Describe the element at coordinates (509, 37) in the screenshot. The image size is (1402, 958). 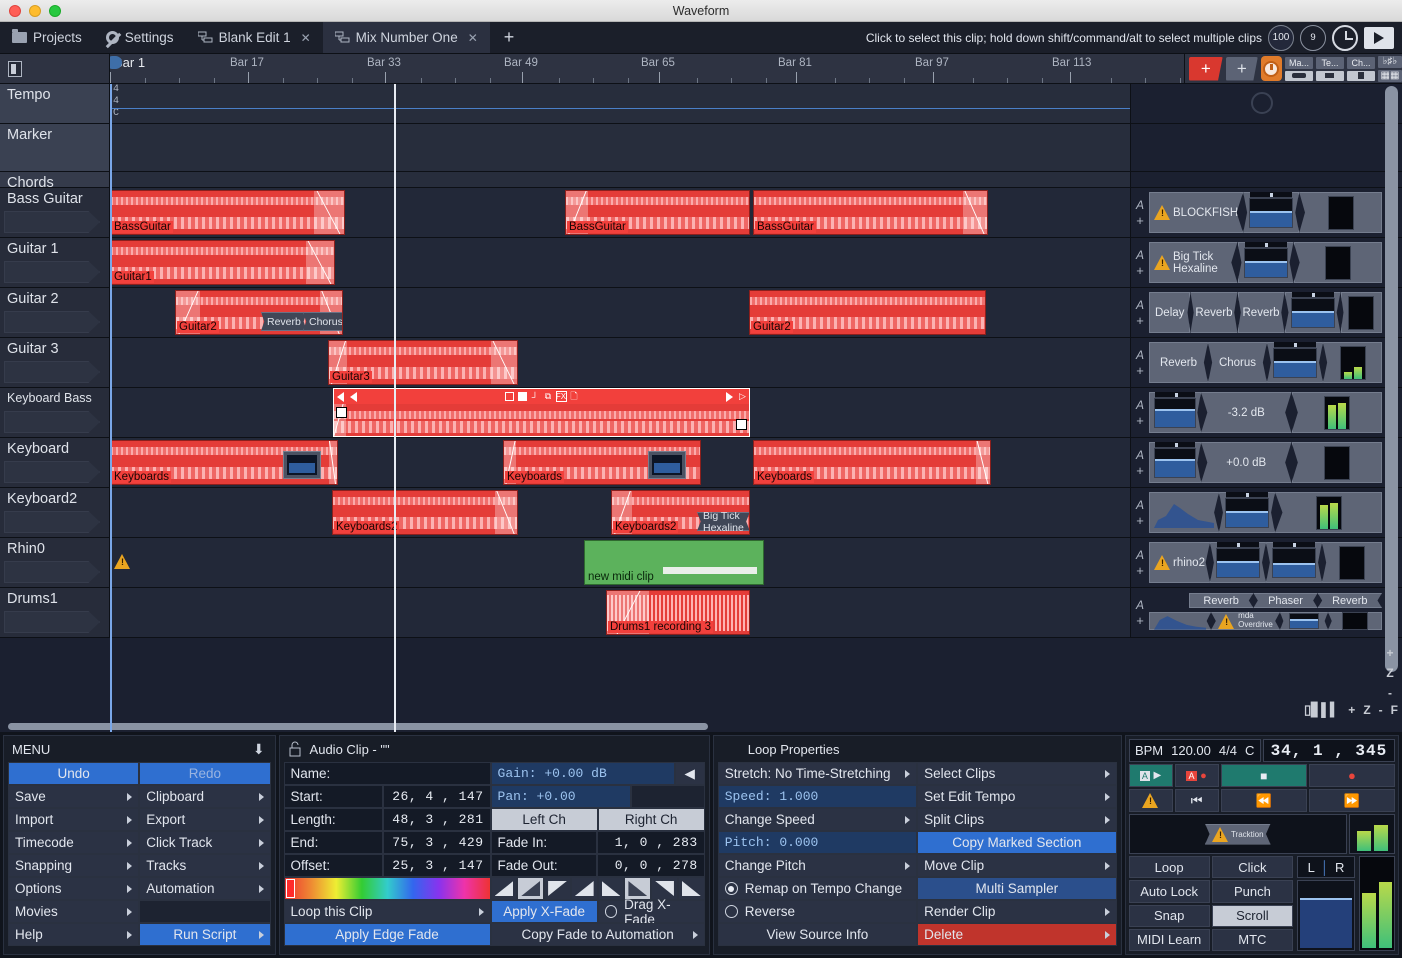
I see `add-tab-button: +` at that location.